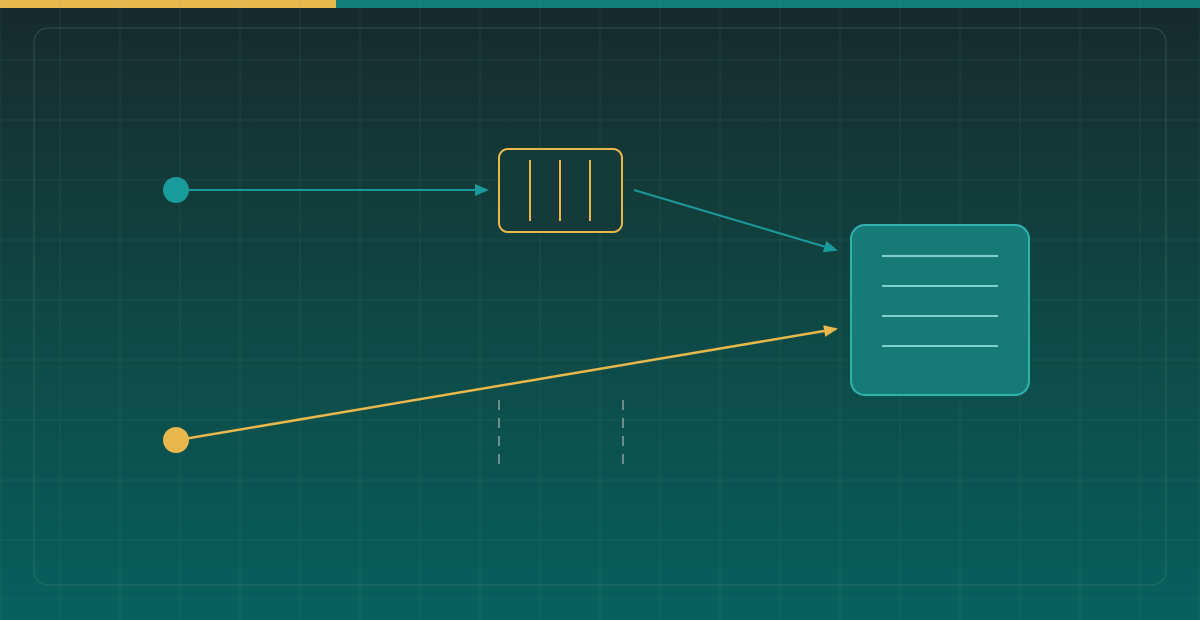 This screenshot has height=620, width=1200. I want to click on source-node-teal, so click(176, 190).